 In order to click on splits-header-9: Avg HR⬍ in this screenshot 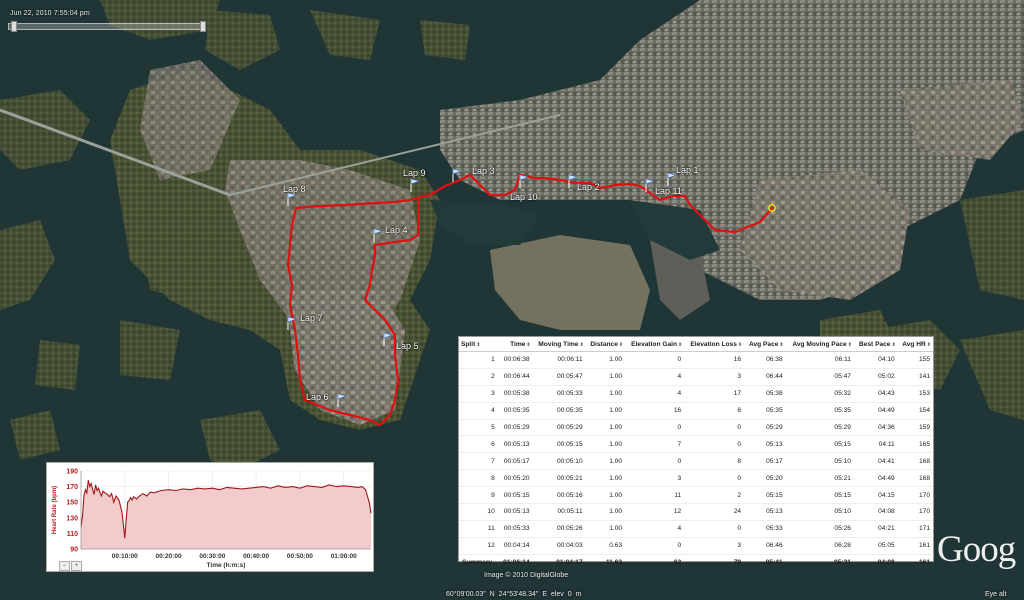, I will do `click(915, 344)`.